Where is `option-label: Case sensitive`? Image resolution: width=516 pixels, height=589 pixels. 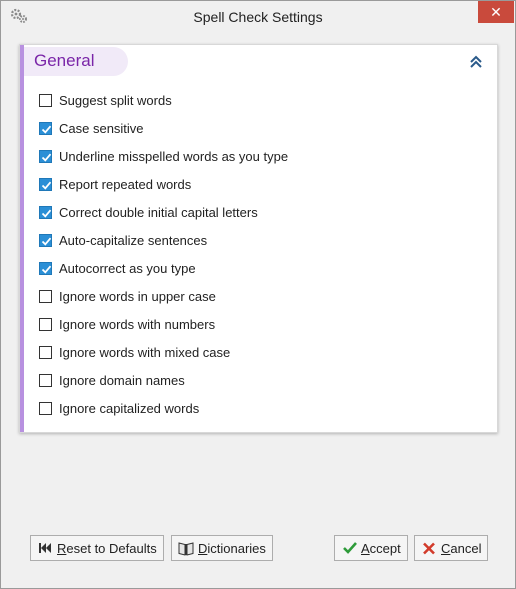 option-label: Case sensitive is located at coordinates (101, 128).